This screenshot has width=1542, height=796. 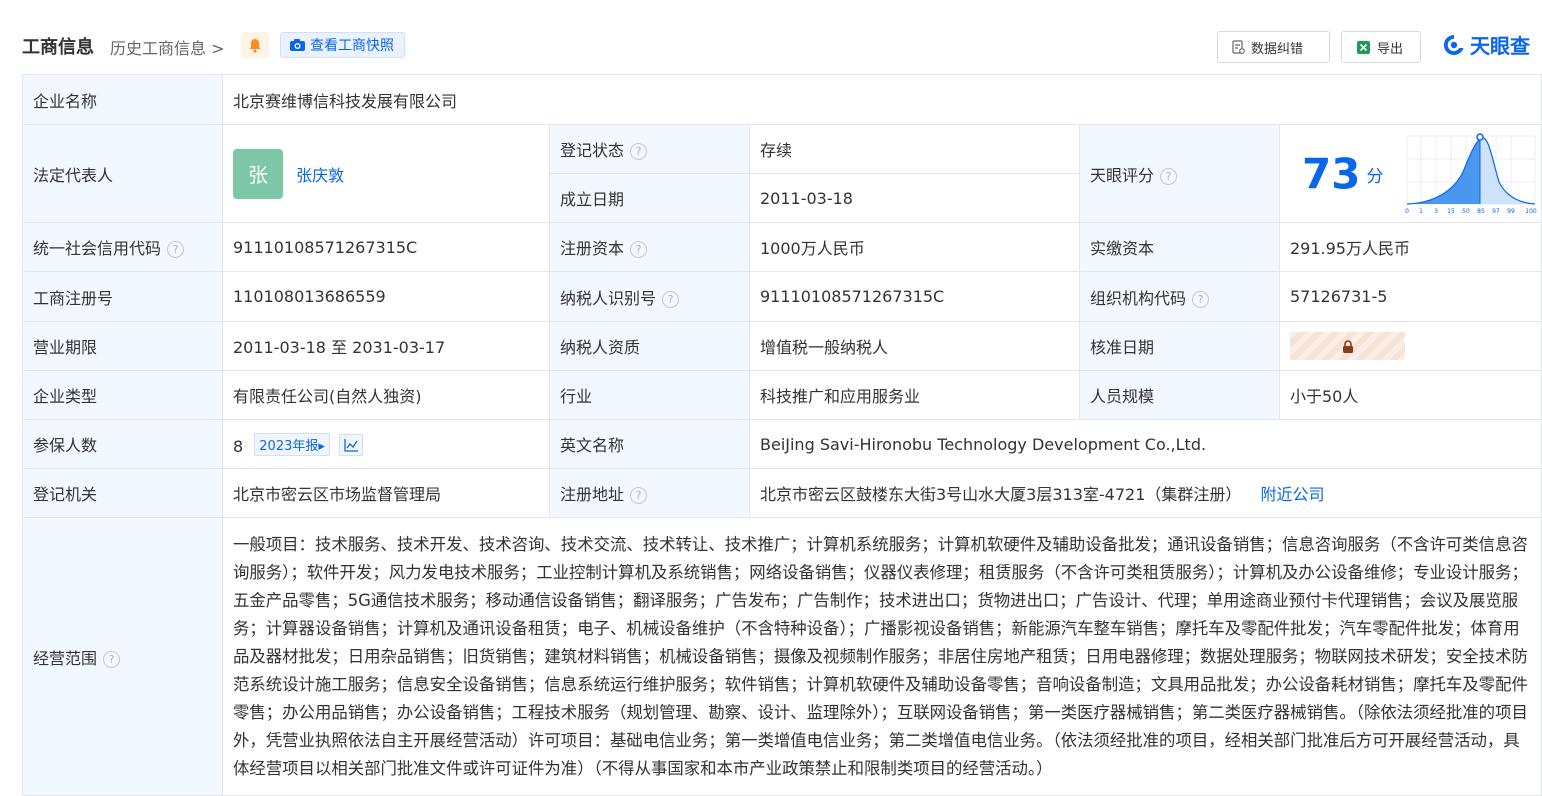 What do you see at coordinates (1466, 211) in the screenshot?
I see `score-tick-label: 50` at bounding box center [1466, 211].